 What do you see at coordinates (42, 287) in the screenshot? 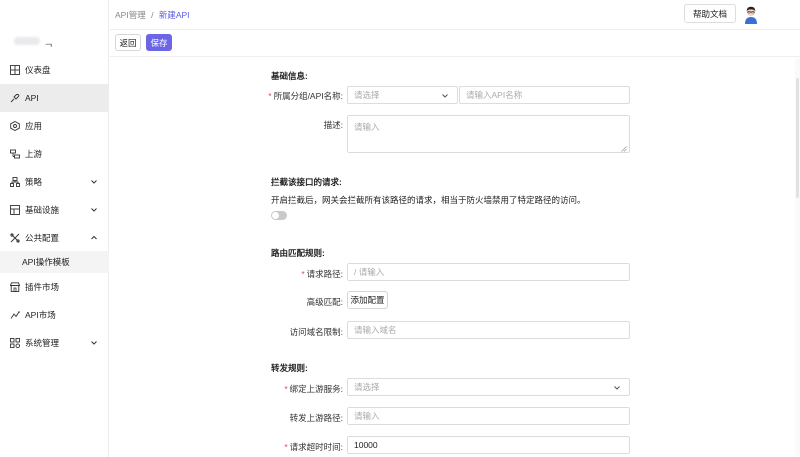
I see `sidebar-item-label: 插件市场` at bounding box center [42, 287].